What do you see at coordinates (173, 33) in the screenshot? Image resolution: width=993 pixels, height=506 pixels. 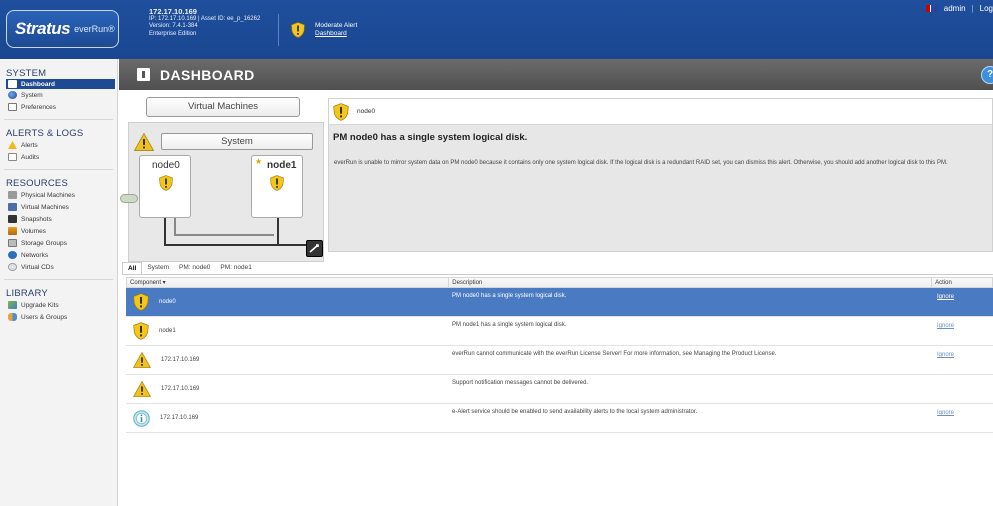 I see `edition-line: Enterprise Edition` at bounding box center [173, 33].